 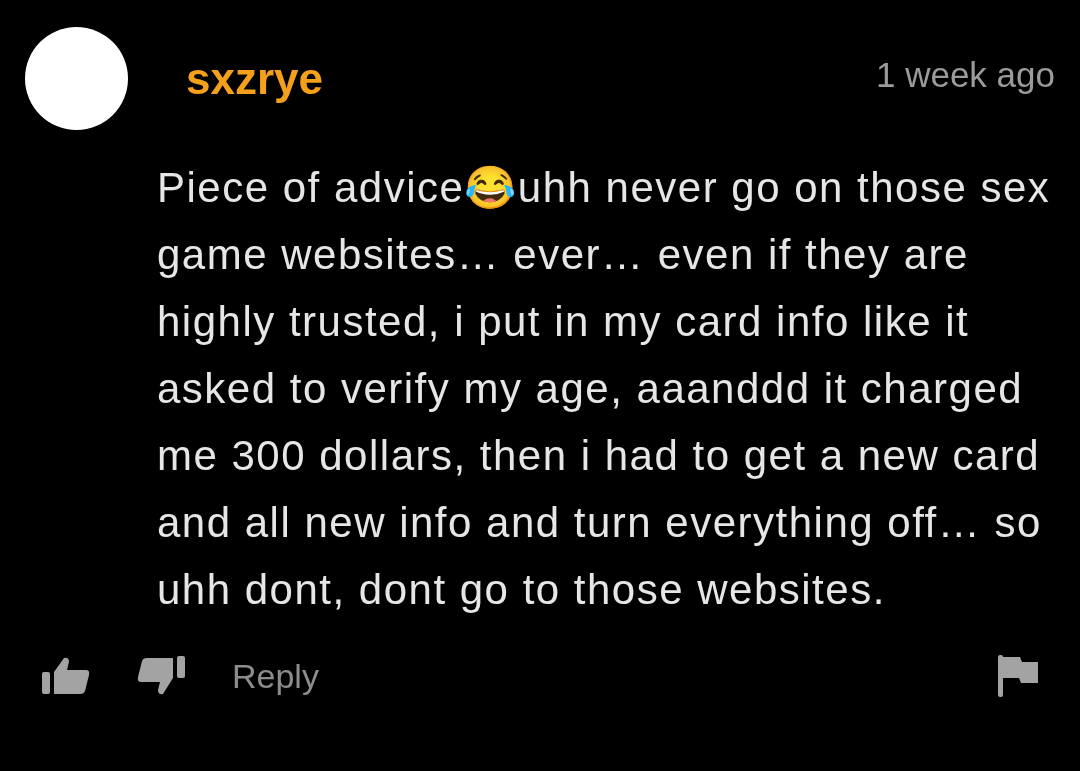 I want to click on flag-icon, so click(x=1018, y=676).